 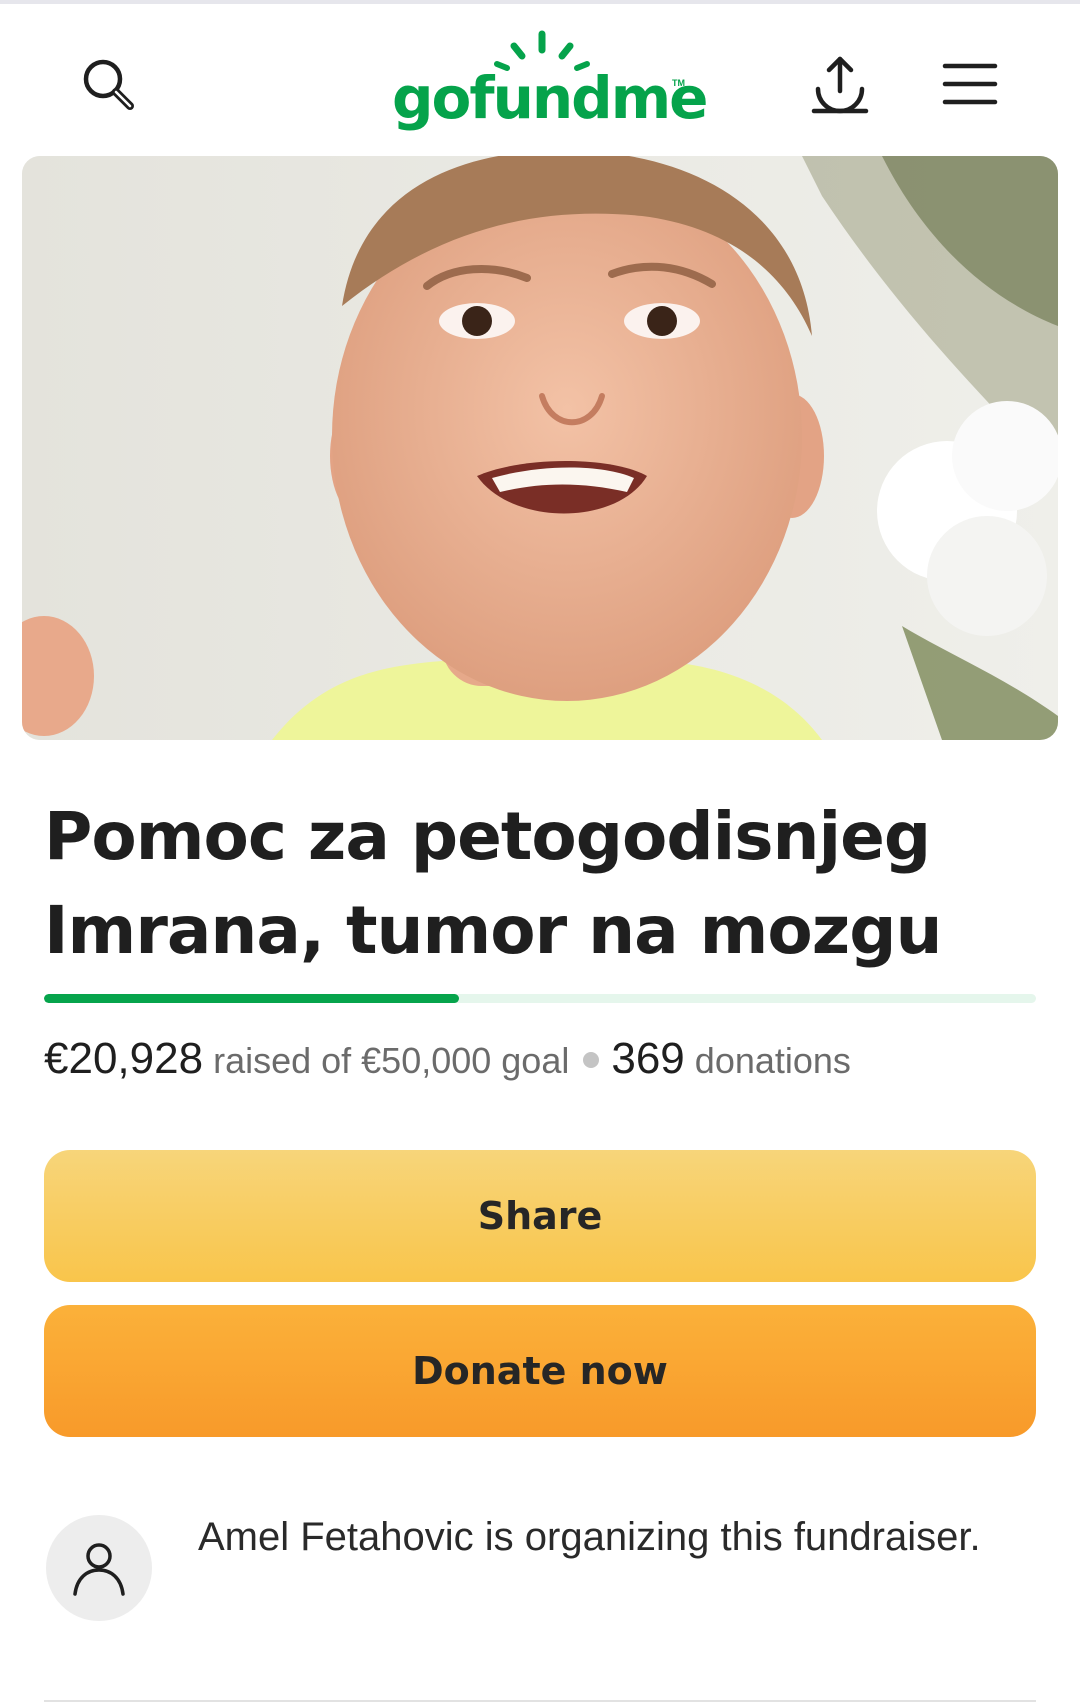 I want to click on amount-raised: €20,928, so click(x=124, y=1058).